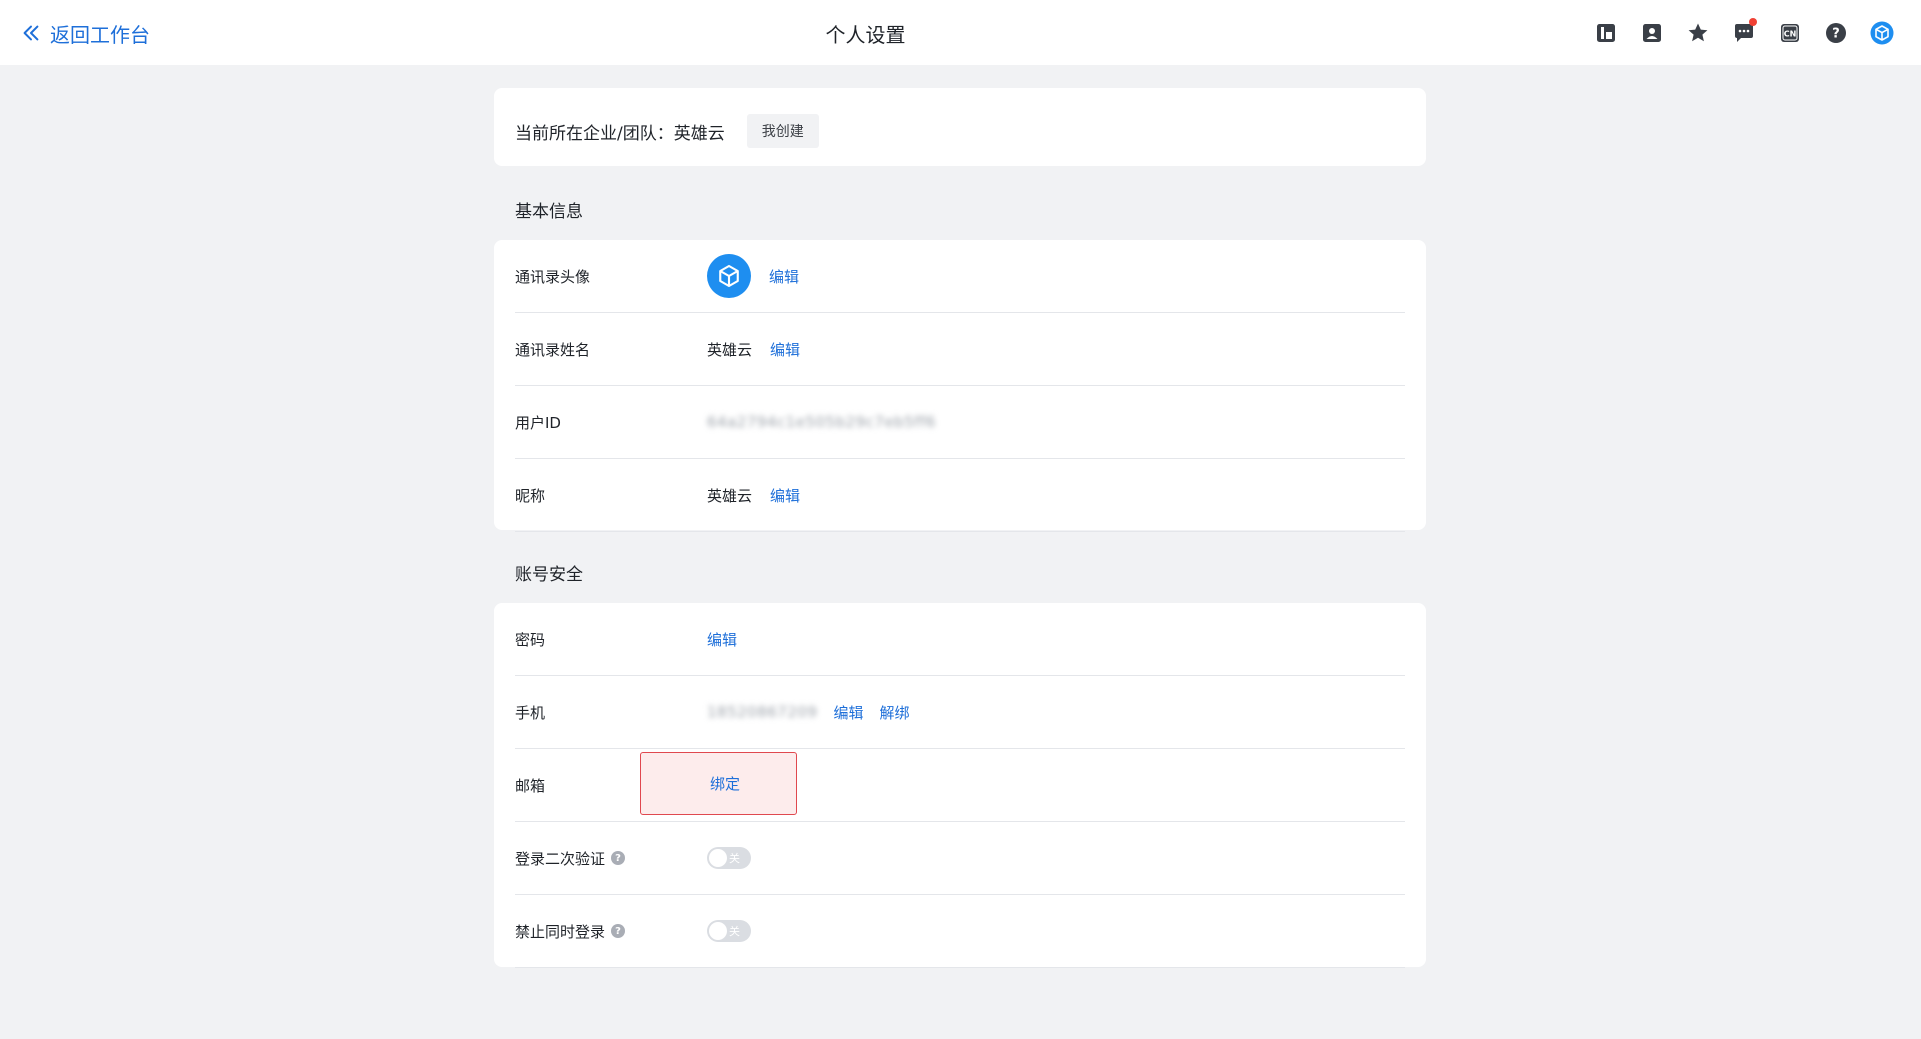 This screenshot has width=1921, height=1039. Describe the element at coordinates (730, 349) in the screenshot. I see `contact-name-value: 英雄云` at that location.